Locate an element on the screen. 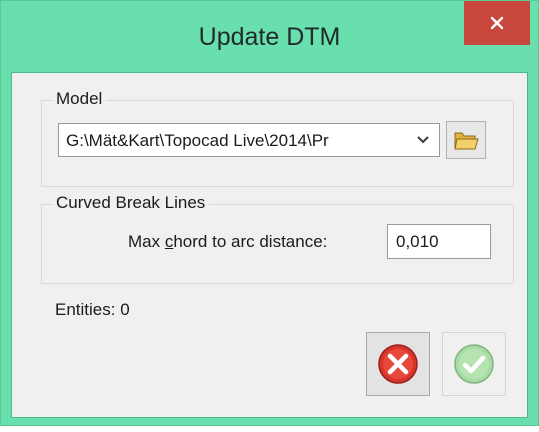  close-button is located at coordinates (497, 23).